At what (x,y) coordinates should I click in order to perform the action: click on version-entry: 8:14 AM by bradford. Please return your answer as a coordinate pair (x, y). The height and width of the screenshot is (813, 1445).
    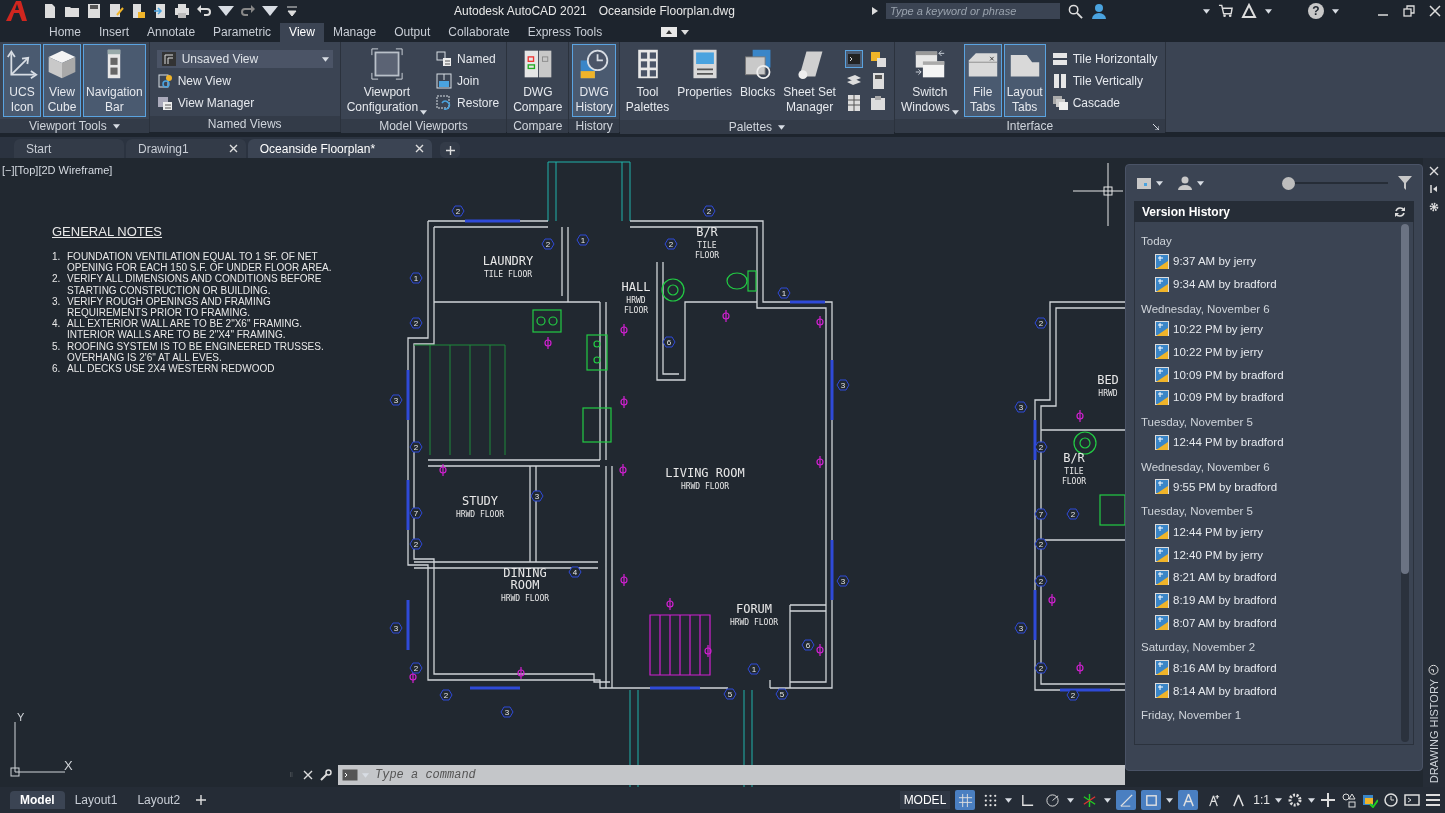
    Looking at the image, I should click on (1269, 690).